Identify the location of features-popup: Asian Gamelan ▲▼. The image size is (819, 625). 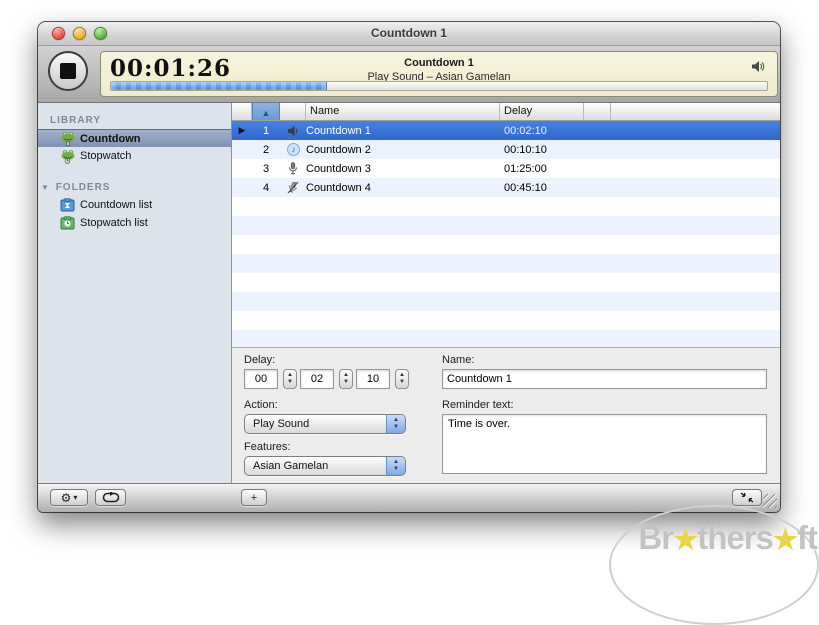
(325, 466).